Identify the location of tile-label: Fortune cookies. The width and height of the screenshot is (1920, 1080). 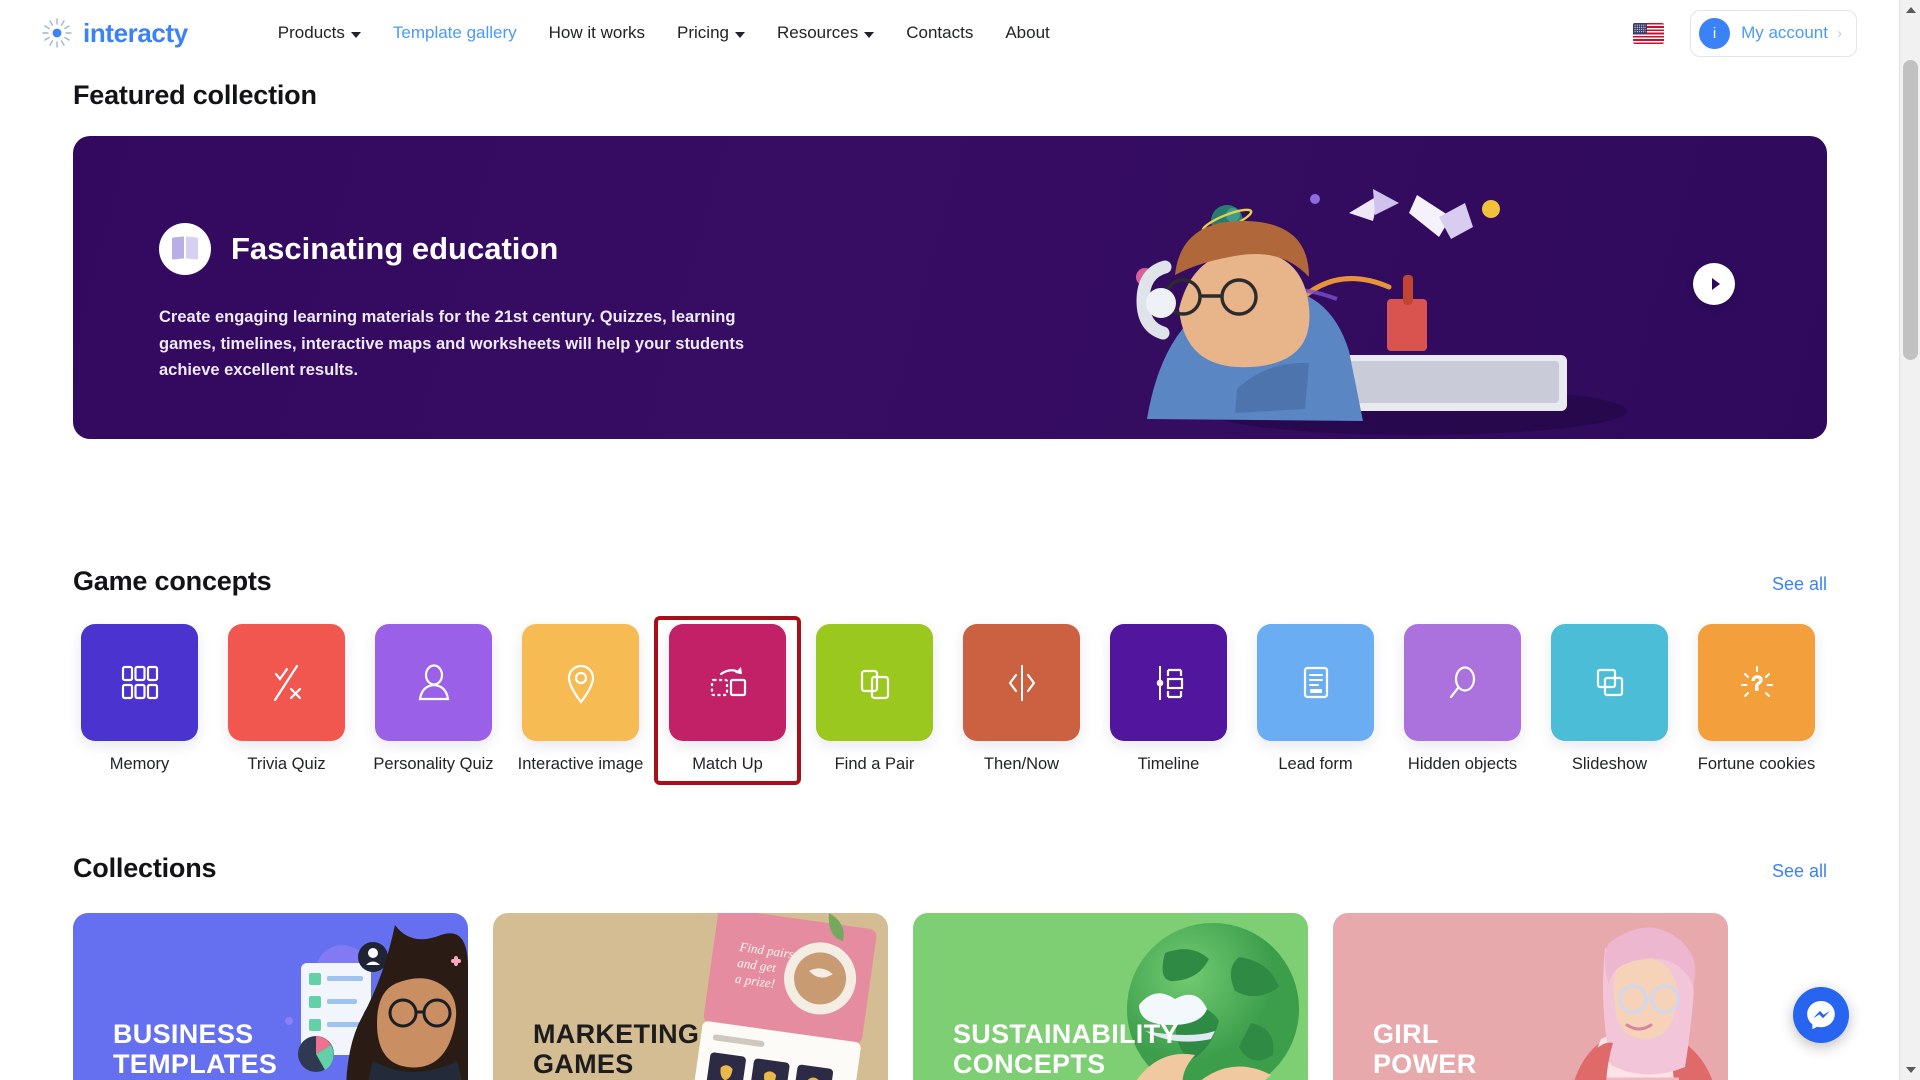
(1756, 764).